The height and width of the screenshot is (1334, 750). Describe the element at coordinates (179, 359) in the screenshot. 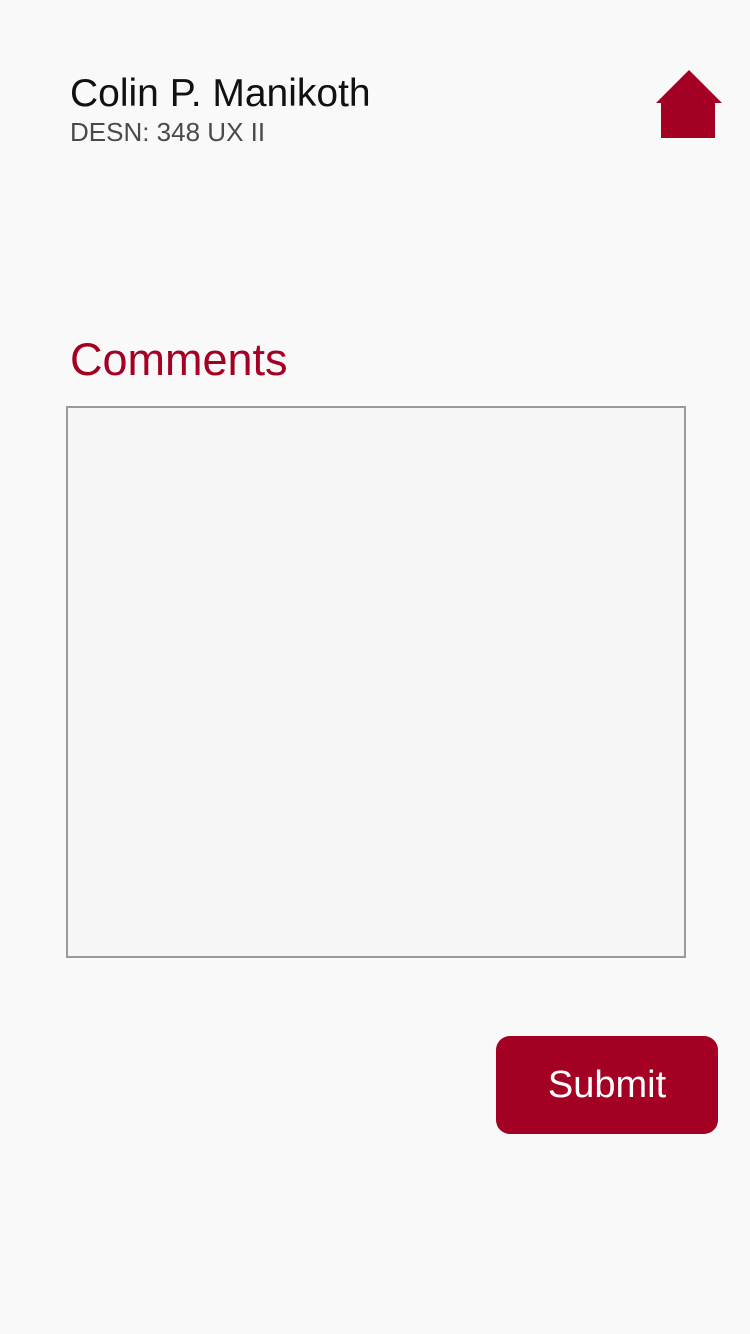

I see `comments-label: Comments` at that location.